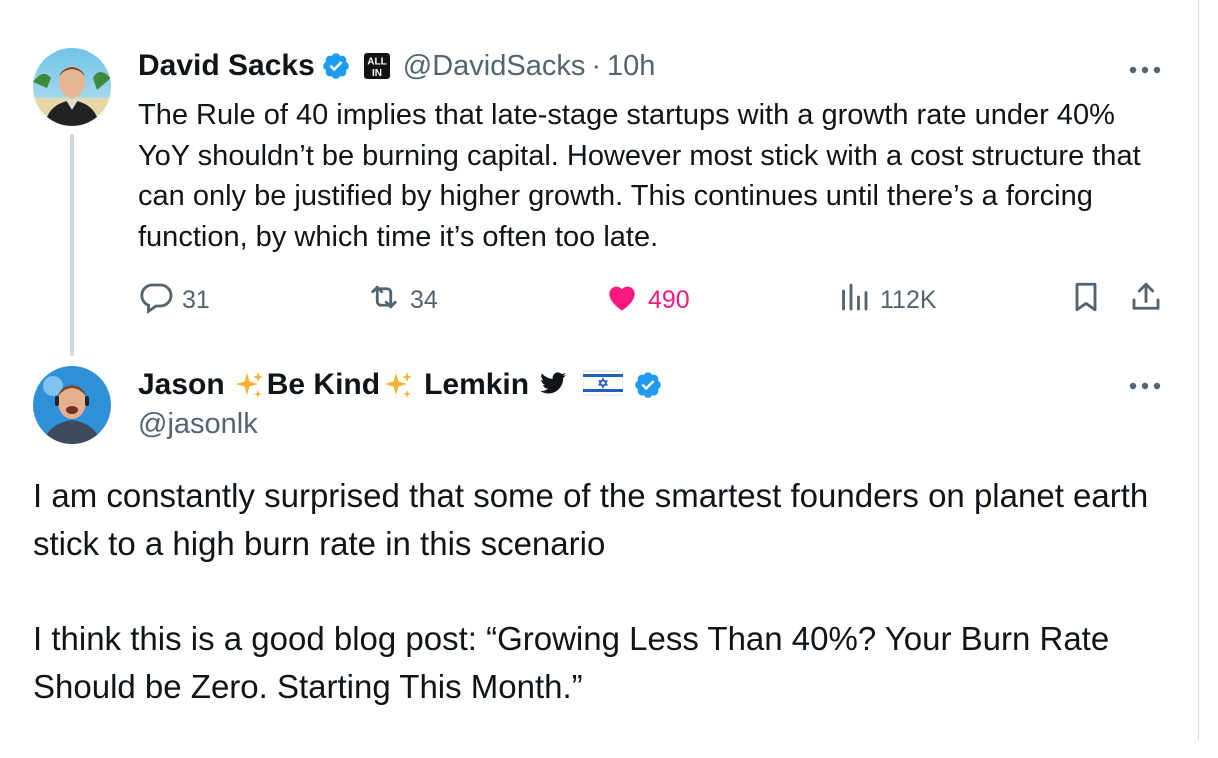 This screenshot has width=1218, height=758. What do you see at coordinates (494, 66) in the screenshot?
I see `author-handle: @DavidSacks` at bounding box center [494, 66].